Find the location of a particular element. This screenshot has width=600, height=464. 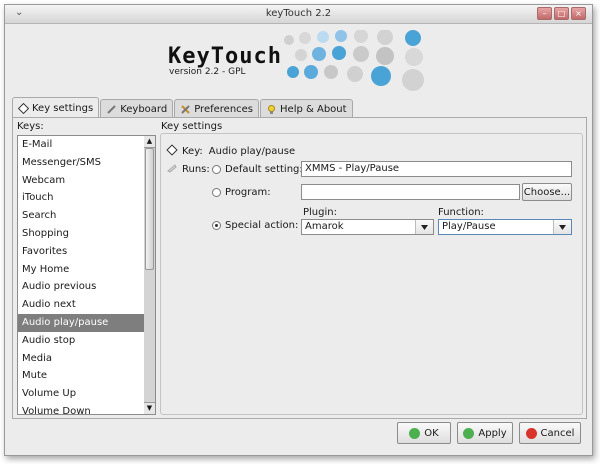

key-list-item: Audio play/pause is located at coordinates (81, 322).